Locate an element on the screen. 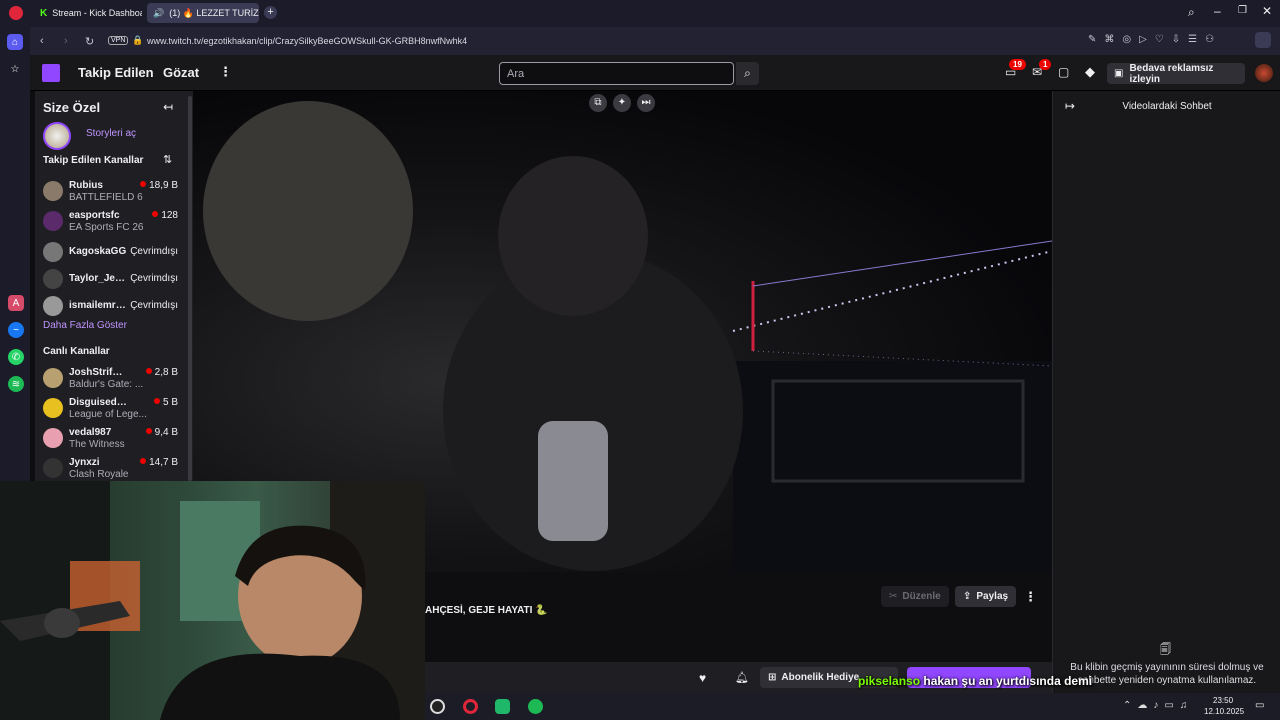  sidebar-channel-row: easportsfc EA Sports FC 26 128 is located at coordinates (110, 222).